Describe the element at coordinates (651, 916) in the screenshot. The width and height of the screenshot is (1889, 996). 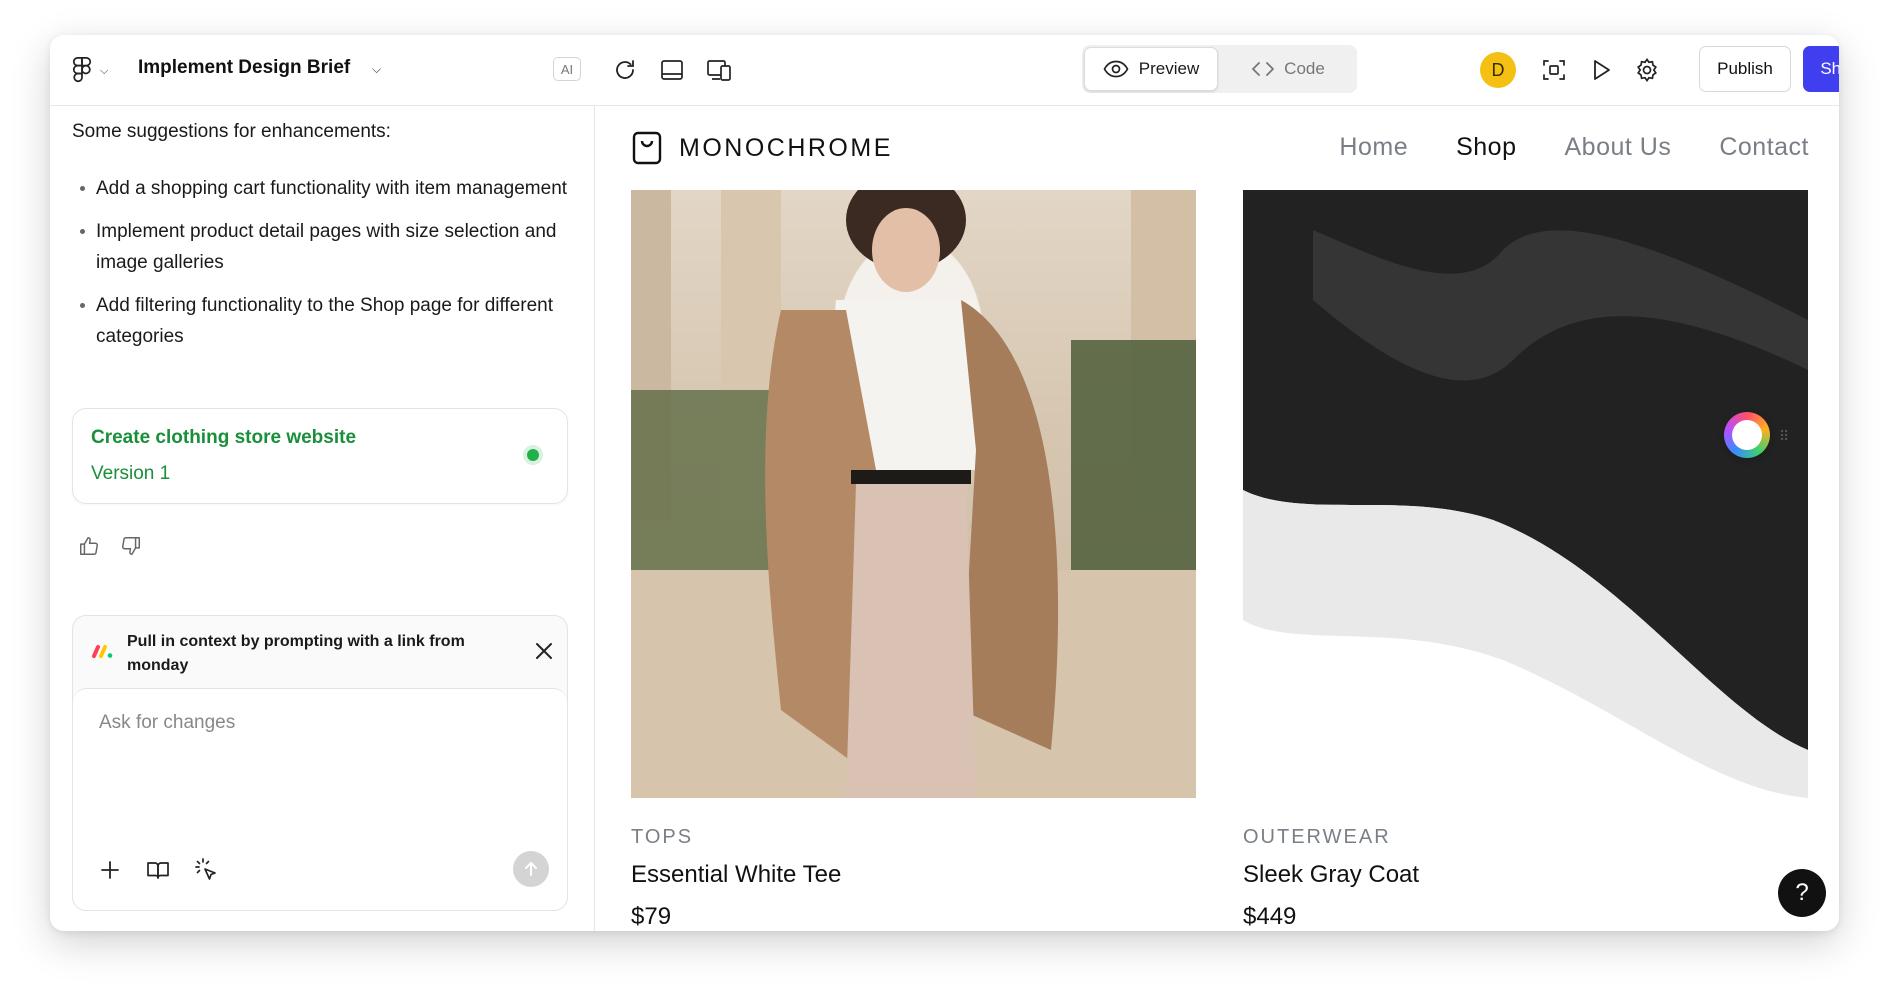
I see `product-price: $79` at that location.